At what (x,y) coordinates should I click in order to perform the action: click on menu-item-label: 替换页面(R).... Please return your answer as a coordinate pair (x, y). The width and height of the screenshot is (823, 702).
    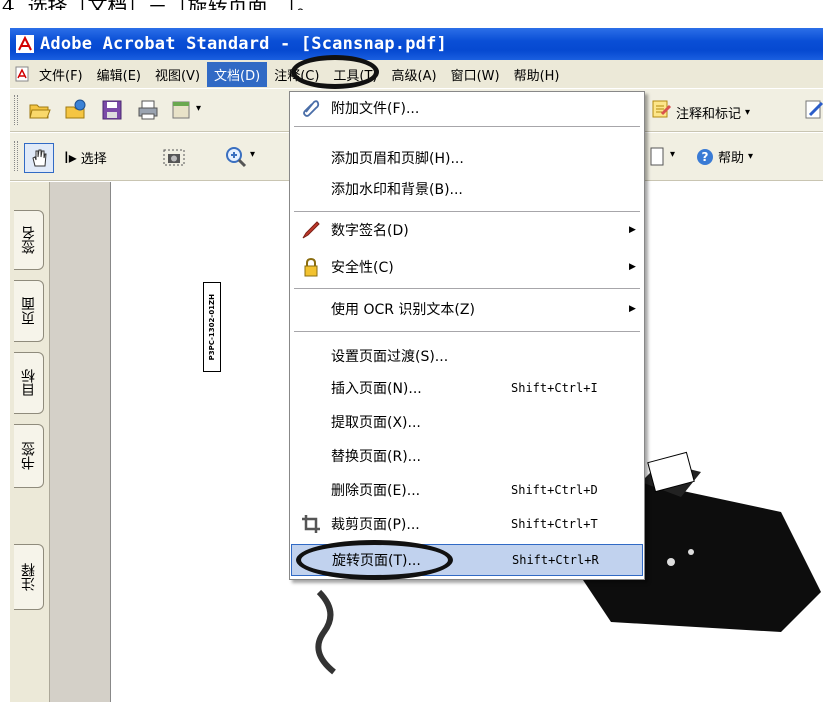
    Looking at the image, I should click on (376, 457).